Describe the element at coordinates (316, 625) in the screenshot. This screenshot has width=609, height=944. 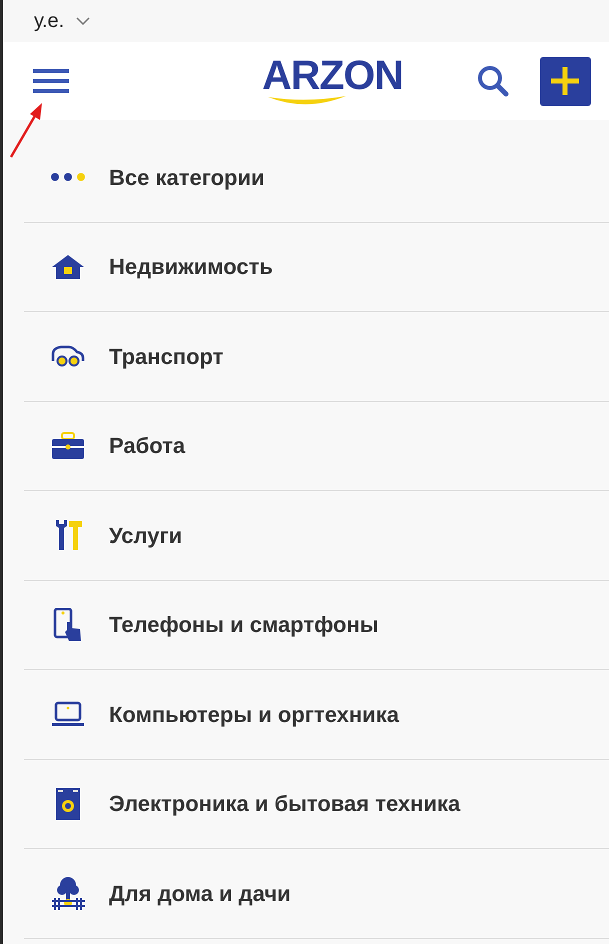
I see `category-item: Телефоны и смартфоны` at that location.